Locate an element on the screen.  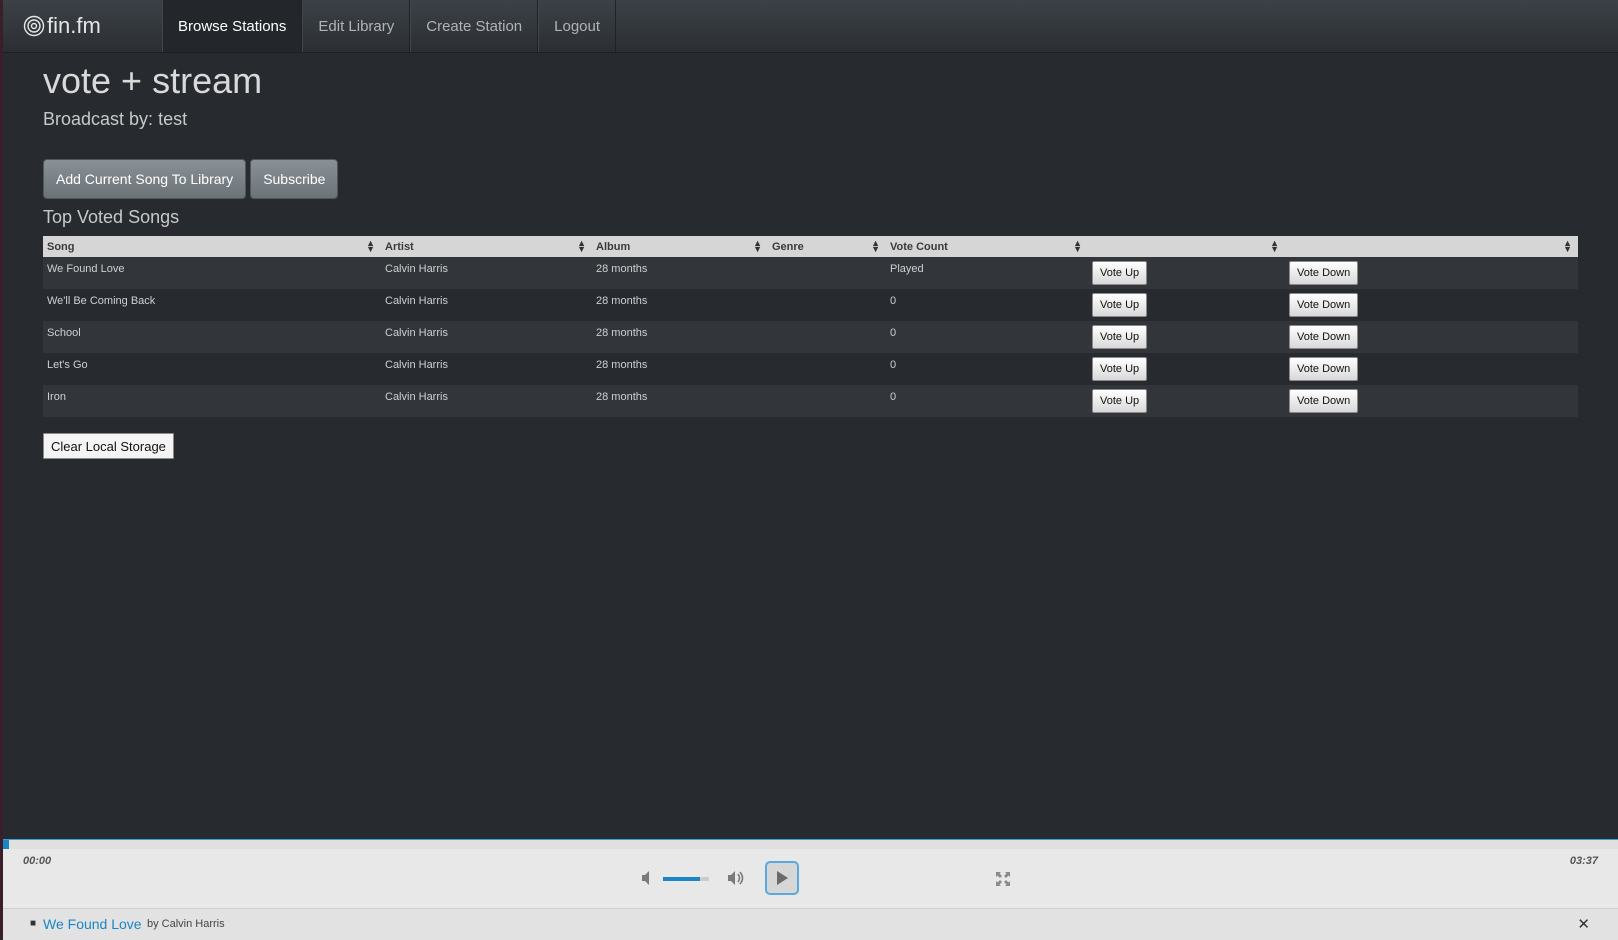
play-button is located at coordinates (782, 878).